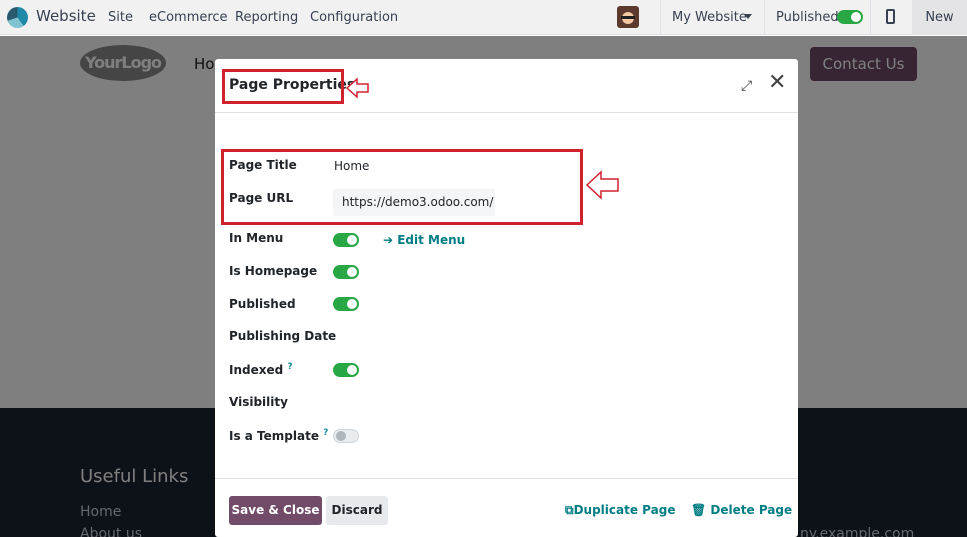 The image size is (967, 537). What do you see at coordinates (807, 17) in the screenshot?
I see `published-label: Published` at bounding box center [807, 17].